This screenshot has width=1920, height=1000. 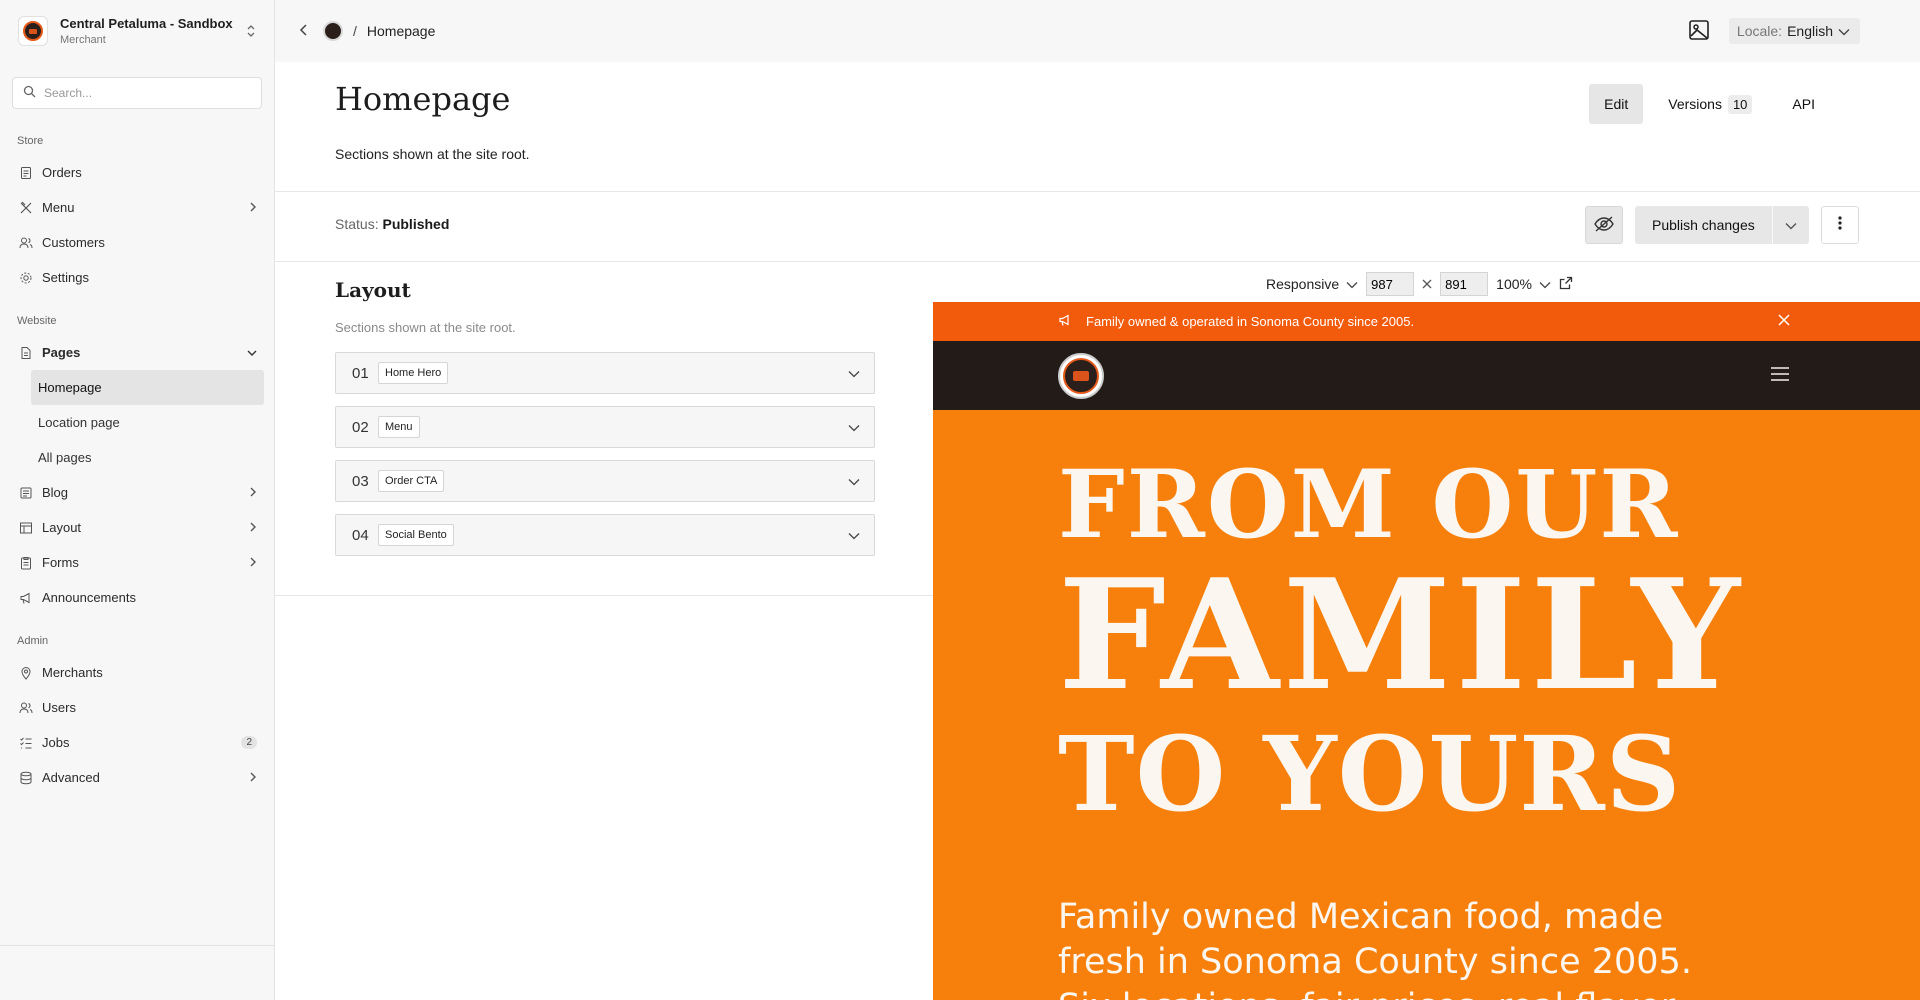 What do you see at coordinates (26, 563) in the screenshot?
I see `clipboard-icon` at bounding box center [26, 563].